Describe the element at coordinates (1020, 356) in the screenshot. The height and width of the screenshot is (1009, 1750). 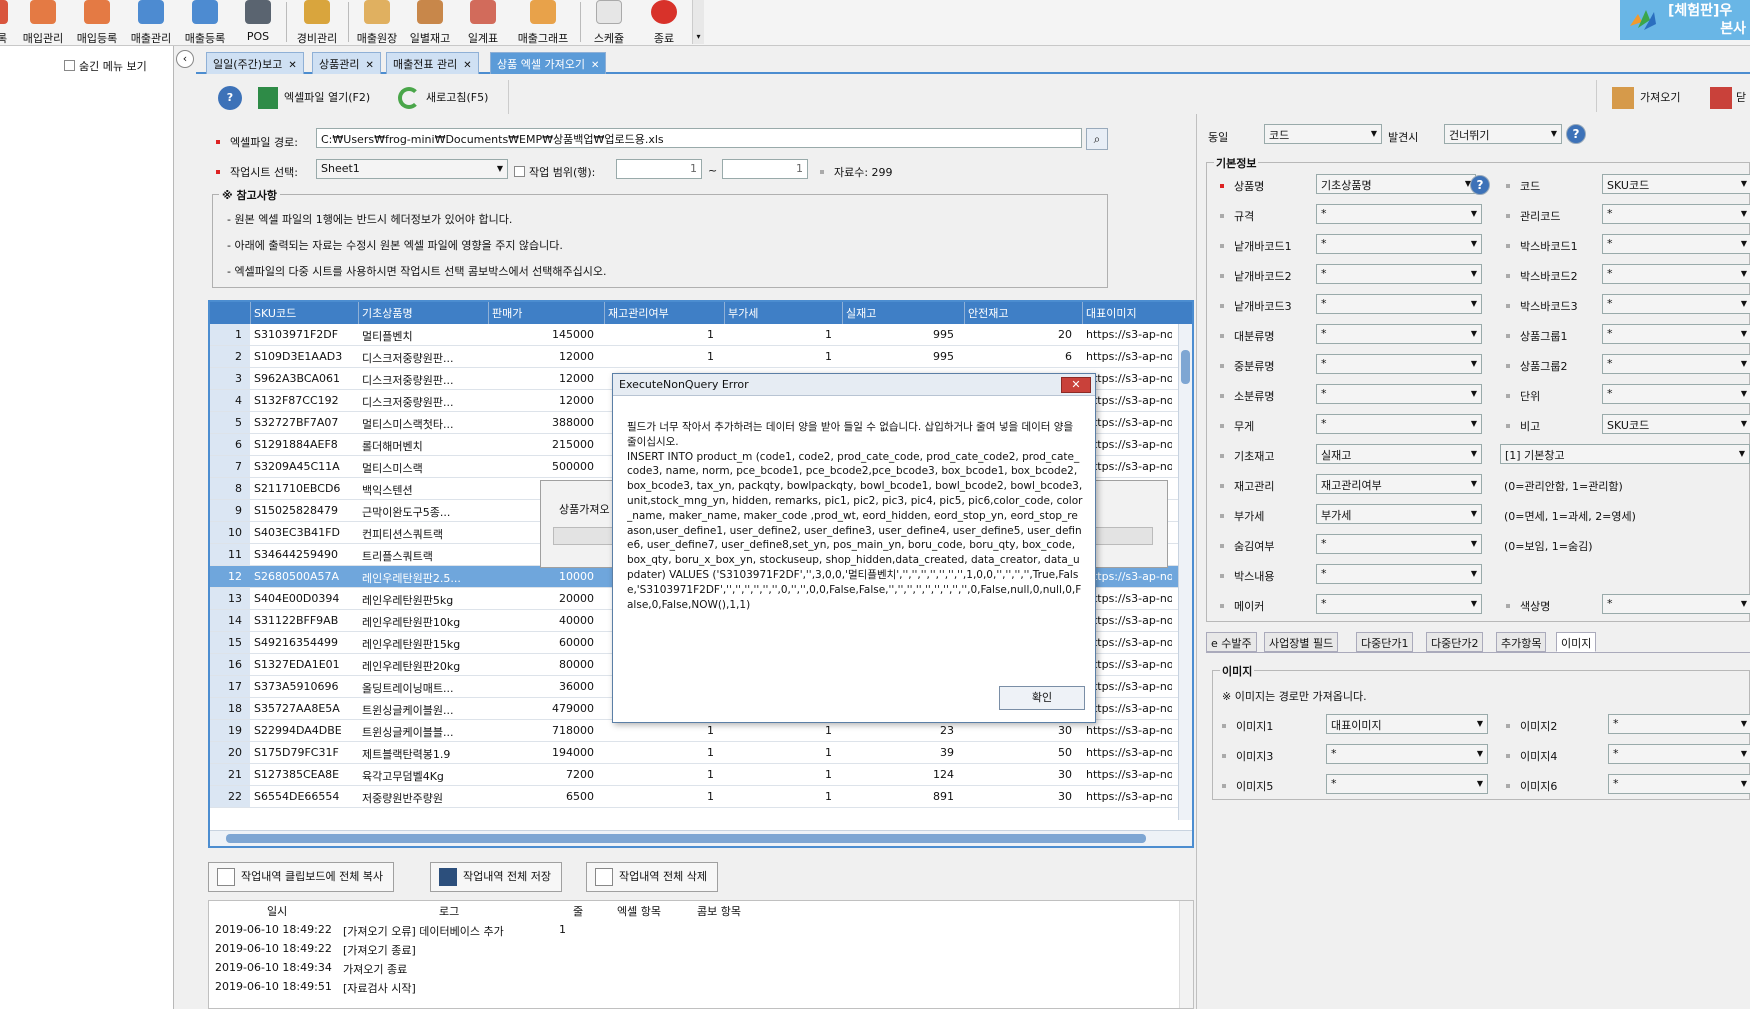
I see `table-cell: 6` at that location.